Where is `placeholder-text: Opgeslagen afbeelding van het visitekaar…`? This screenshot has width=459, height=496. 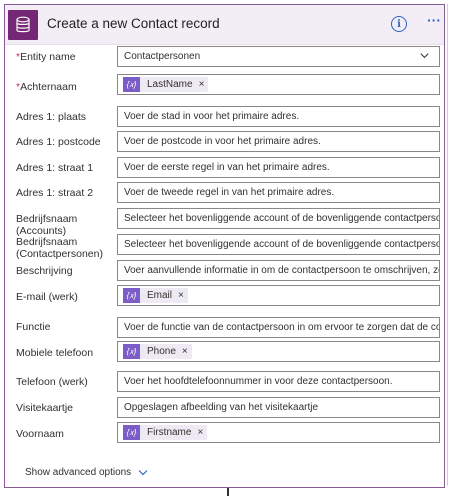 placeholder-text: Opgeslagen afbeelding van het visitekaar… is located at coordinates (221, 407).